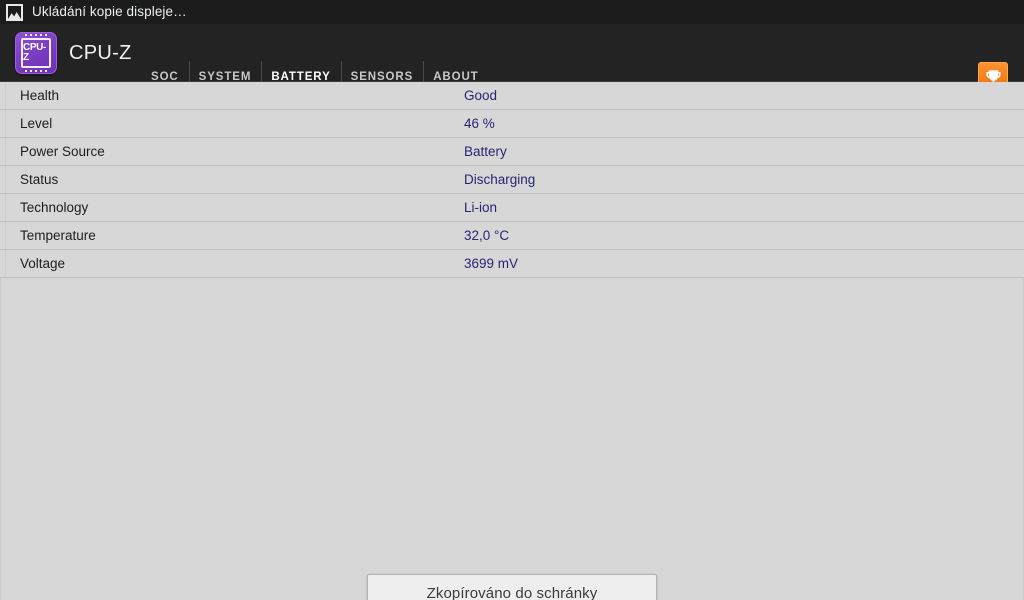 This screenshot has width=1024, height=600. What do you see at coordinates (512, 152) in the screenshot?
I see `table-row: Power Source Battery` at bounding box center [512, 152].